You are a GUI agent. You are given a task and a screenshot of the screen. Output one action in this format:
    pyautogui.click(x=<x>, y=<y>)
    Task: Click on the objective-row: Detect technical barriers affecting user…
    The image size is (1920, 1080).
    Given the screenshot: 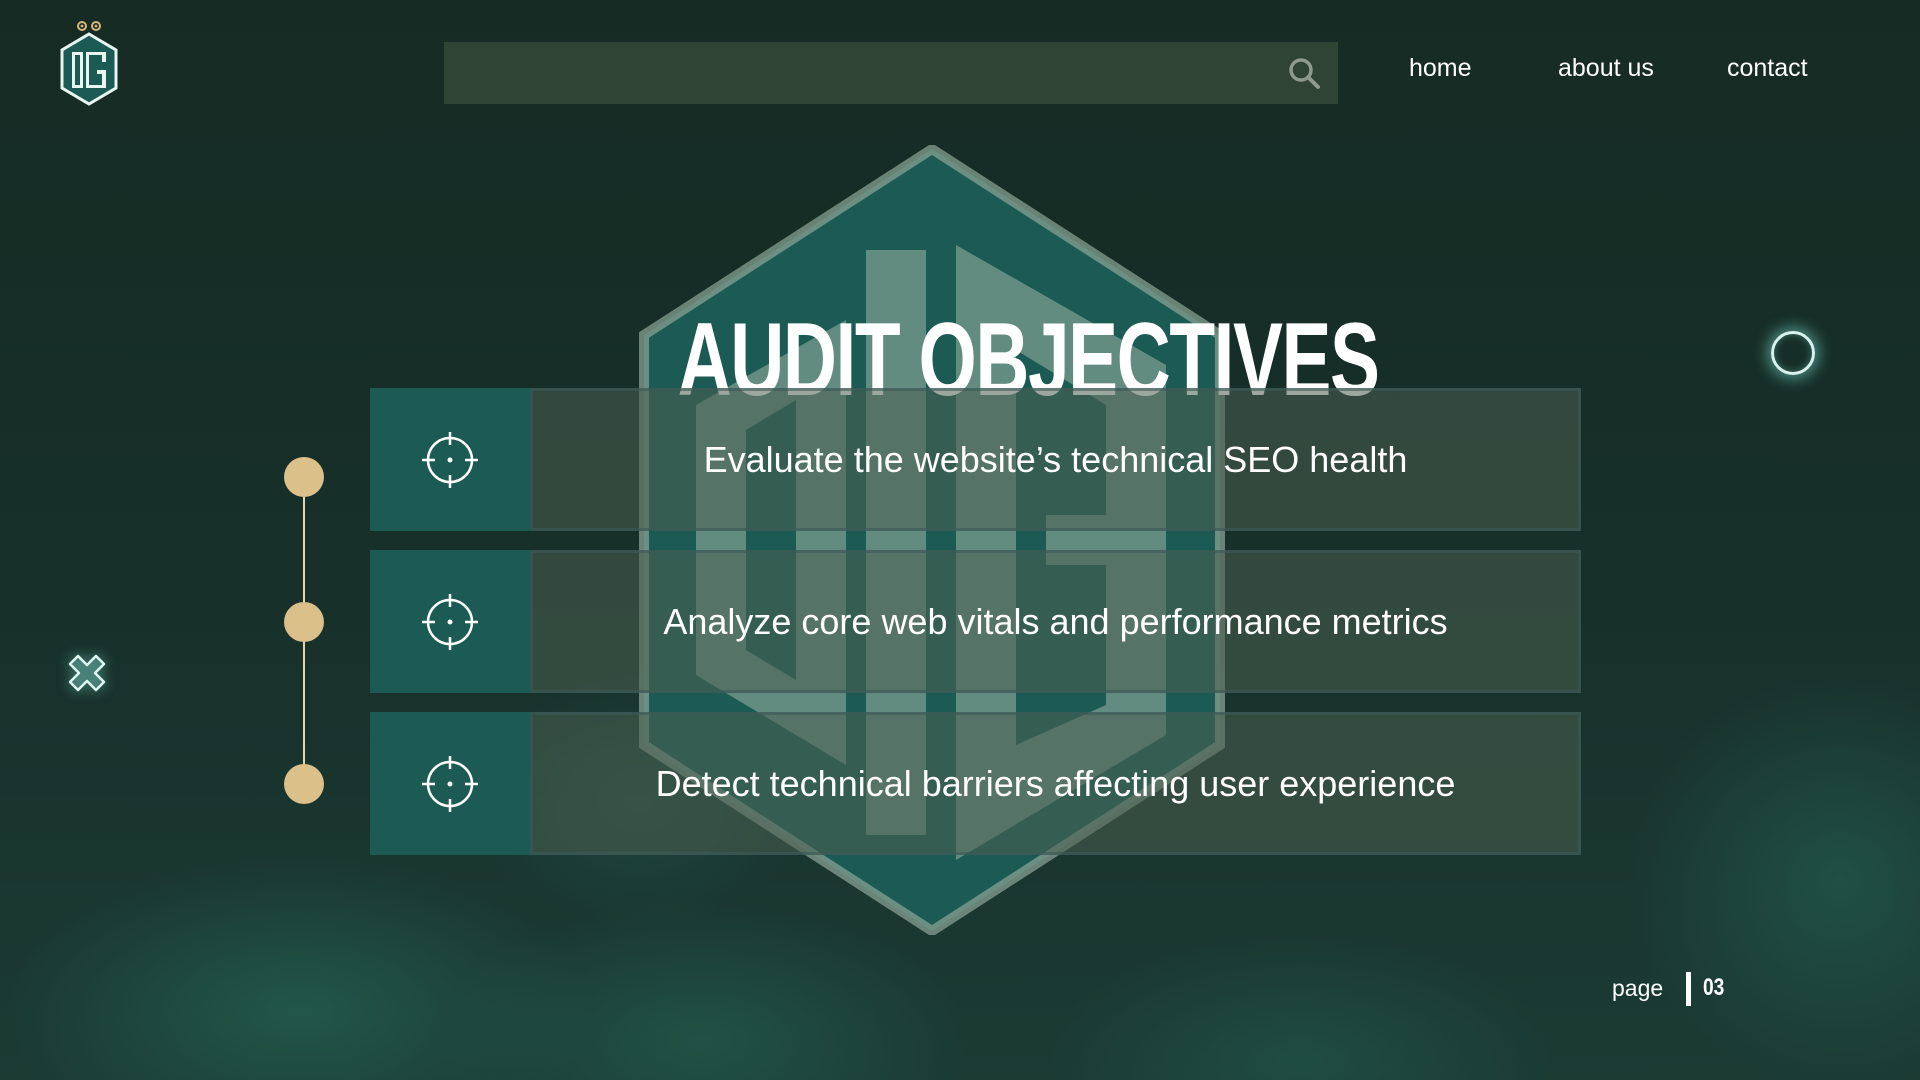 What is the action you would take?
    pyautogui.click(x=975, y=783)
    